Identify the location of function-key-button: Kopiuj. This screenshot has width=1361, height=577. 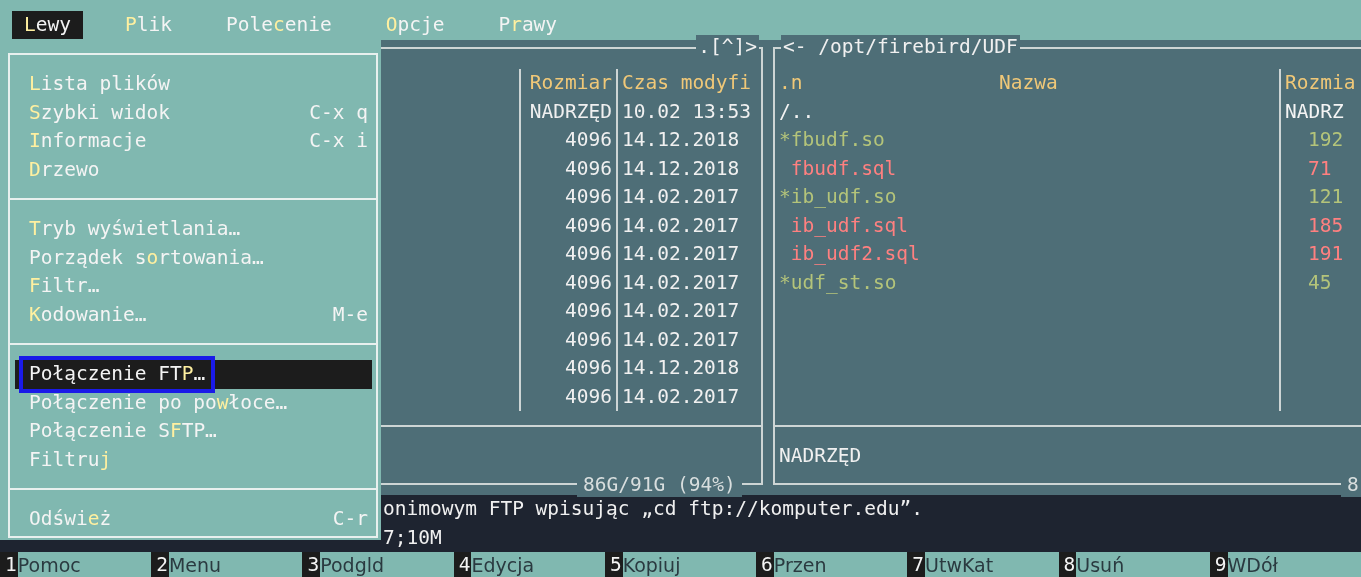
(689, 564).